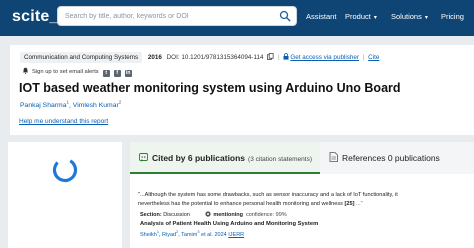 This screenshot has height=248, width=474. Describe the element at coordinates (391, 158) in the screenshot. I see `references-label: References 0 publications` at that location.